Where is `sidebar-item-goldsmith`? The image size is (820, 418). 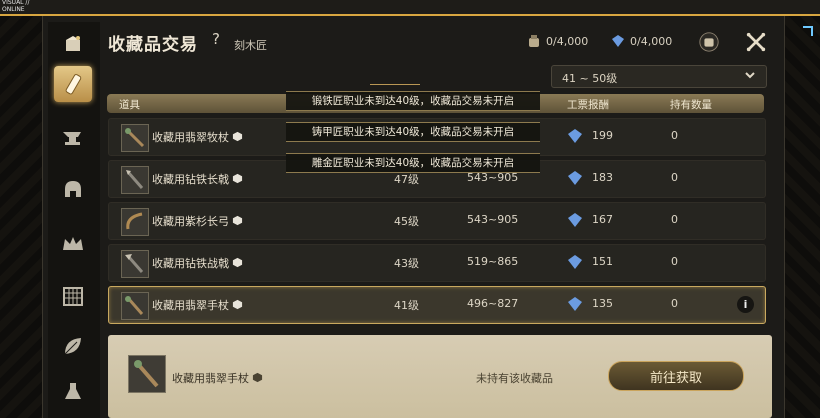 sidebar-item-goldsmith is located at coordinates (73, 244).